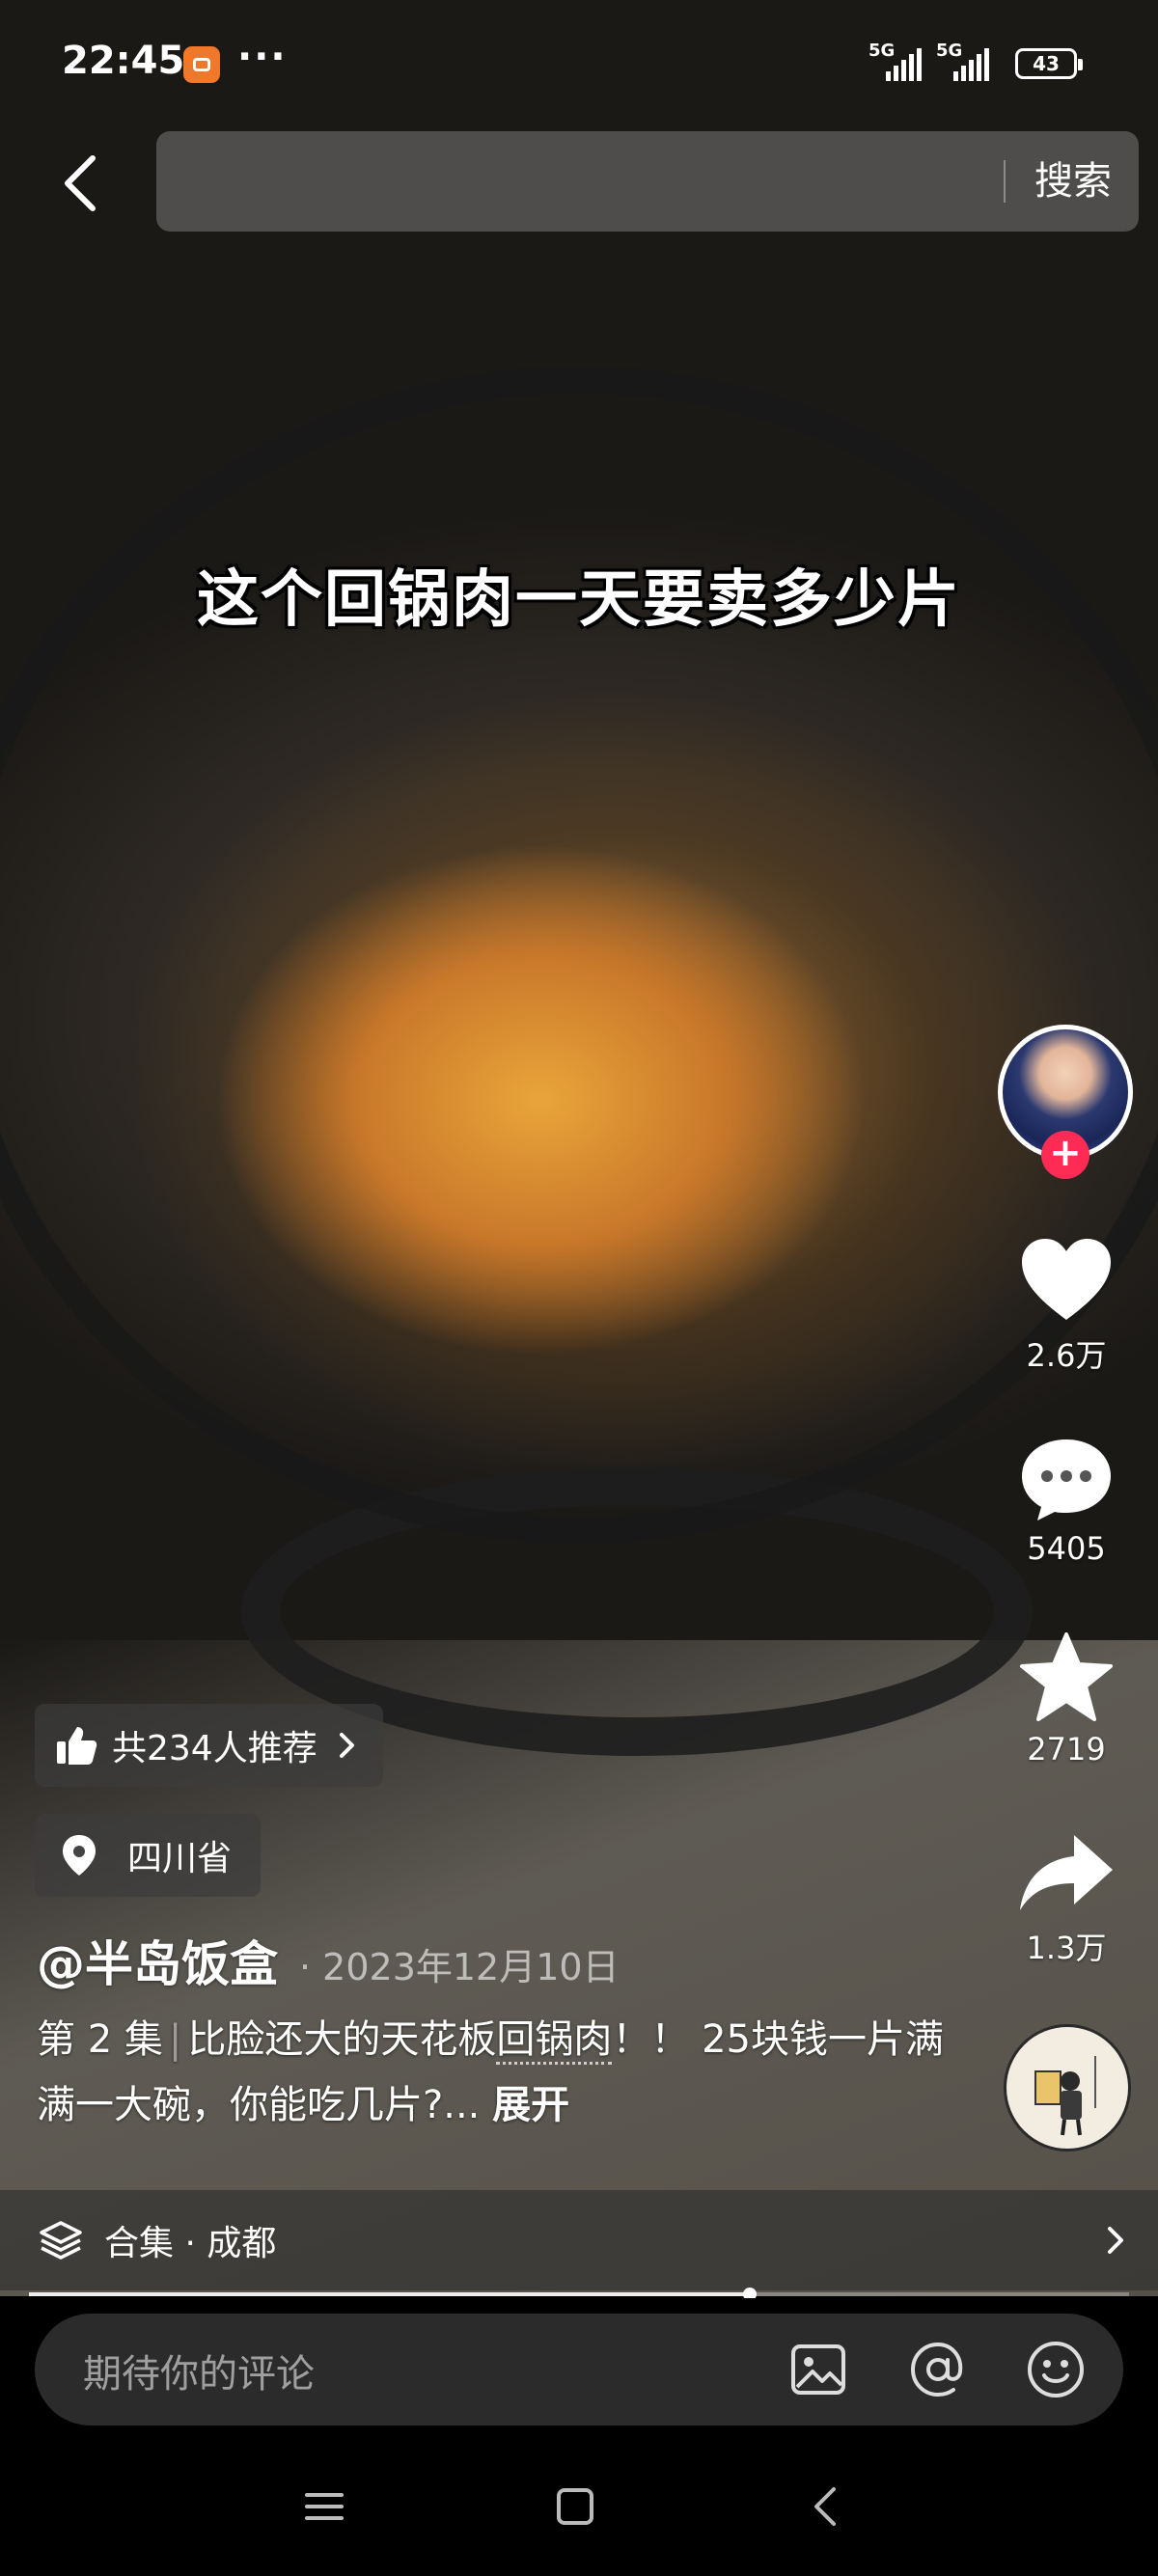 The height and width of the screenshot is (2576, 1158). What do you see at coordinates (199, 2374) in the screenshot?
I see `comment-placeholder: 期待你的评论` at bounding box center [199, 2374].